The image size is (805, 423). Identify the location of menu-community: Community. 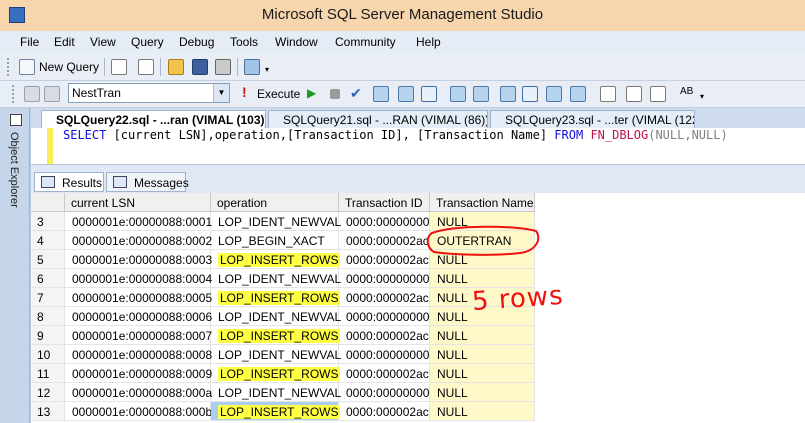
(365, 42).